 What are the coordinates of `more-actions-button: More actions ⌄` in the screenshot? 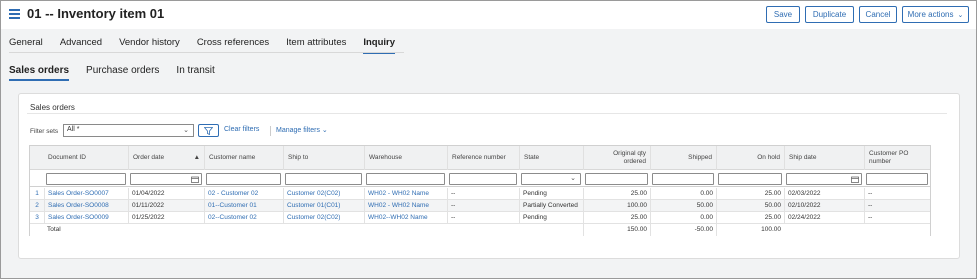 It's located at (935, 14).